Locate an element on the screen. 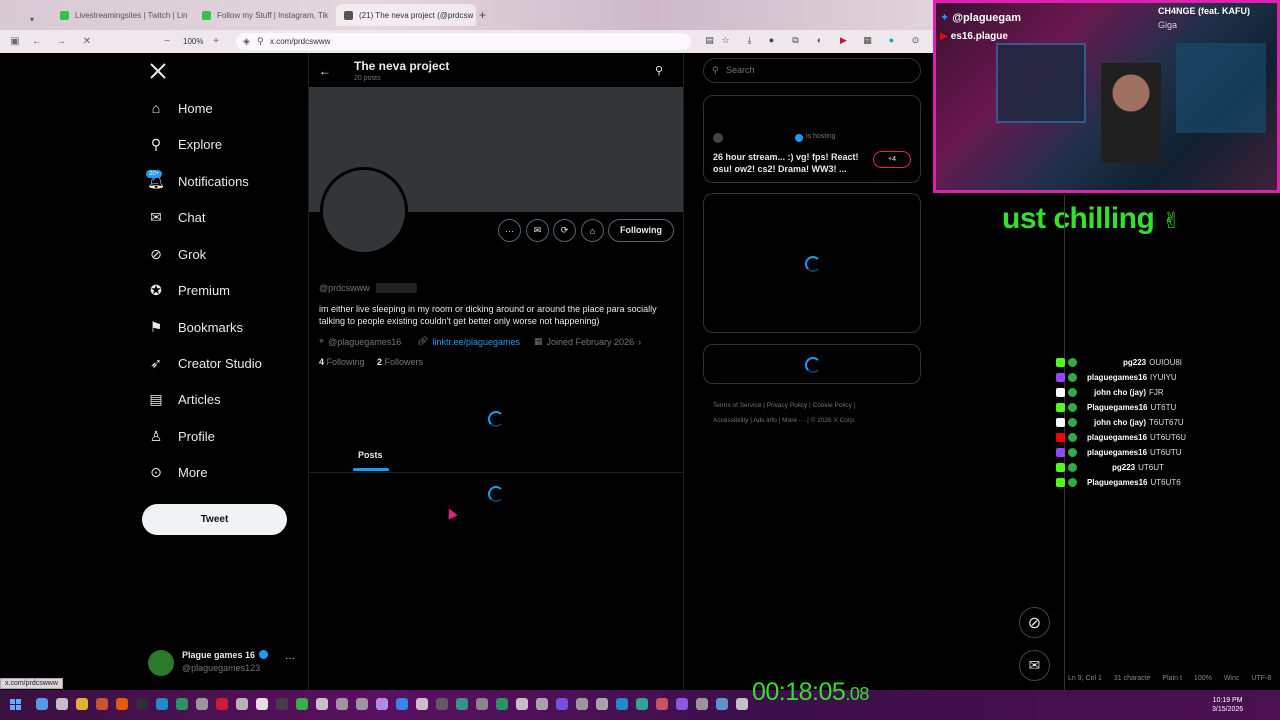 This screenshot has height=720, width=1280. notify-button: ⌂ is located at coordinates (592, 230).